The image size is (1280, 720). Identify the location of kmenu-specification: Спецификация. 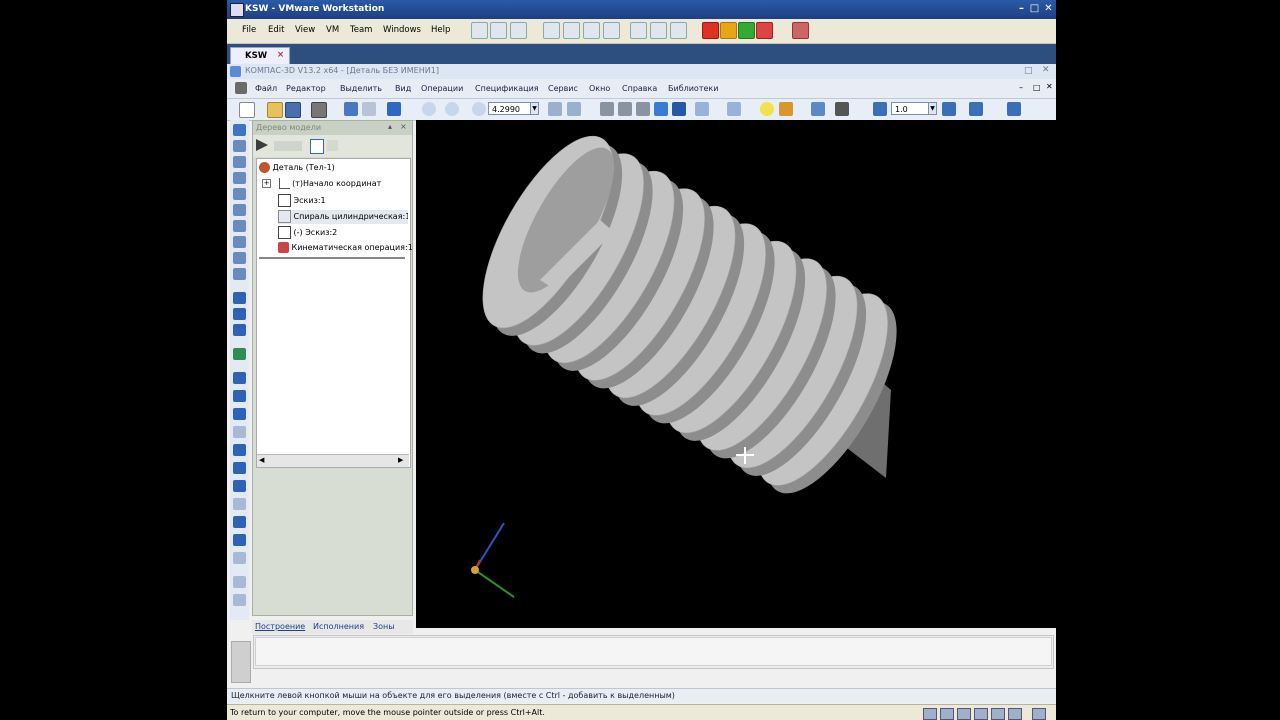
(507, 88).